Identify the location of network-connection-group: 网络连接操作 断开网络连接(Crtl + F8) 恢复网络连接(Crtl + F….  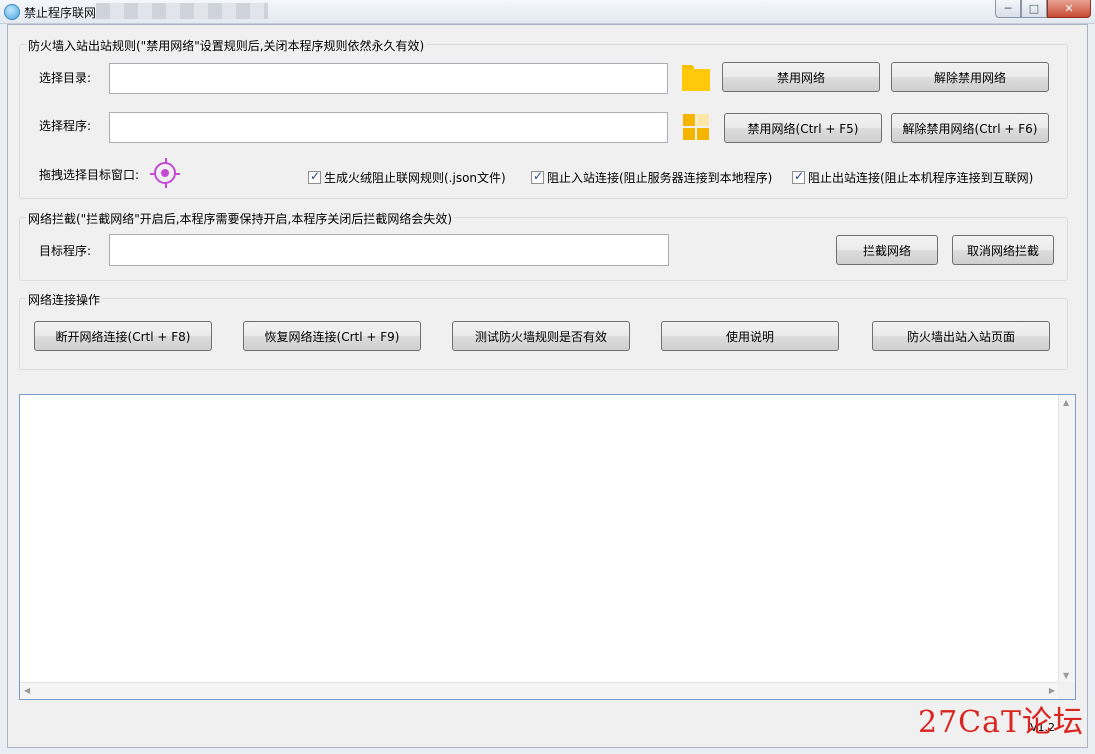
(543, 330).